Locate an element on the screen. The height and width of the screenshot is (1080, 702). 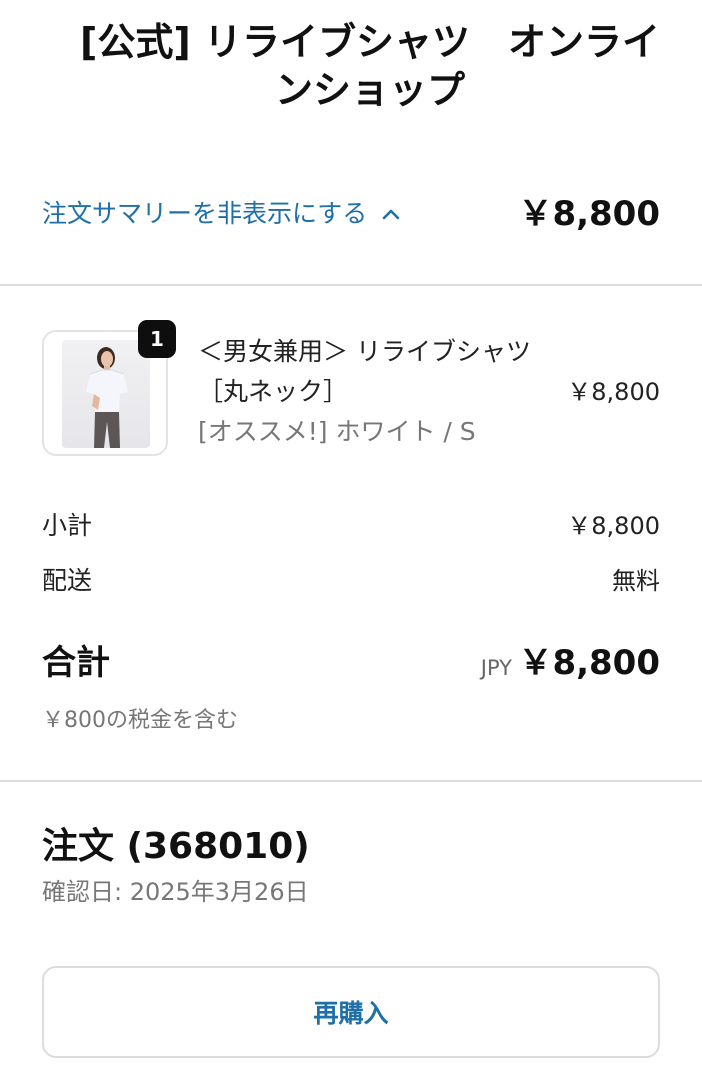
quantity-badge: 1 is located at coordinates (157, 339).